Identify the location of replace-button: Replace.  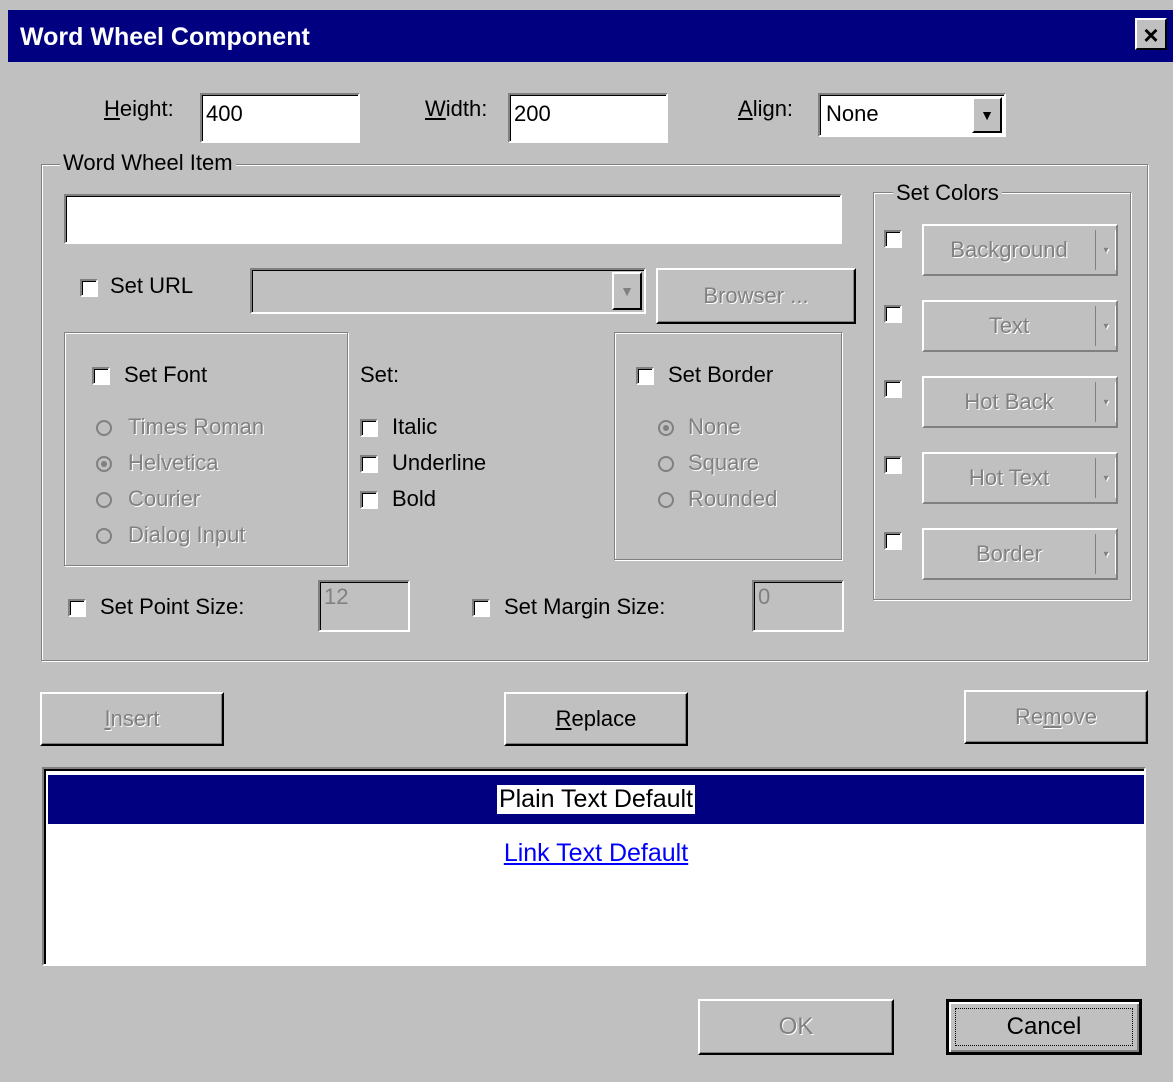
(596, 719).